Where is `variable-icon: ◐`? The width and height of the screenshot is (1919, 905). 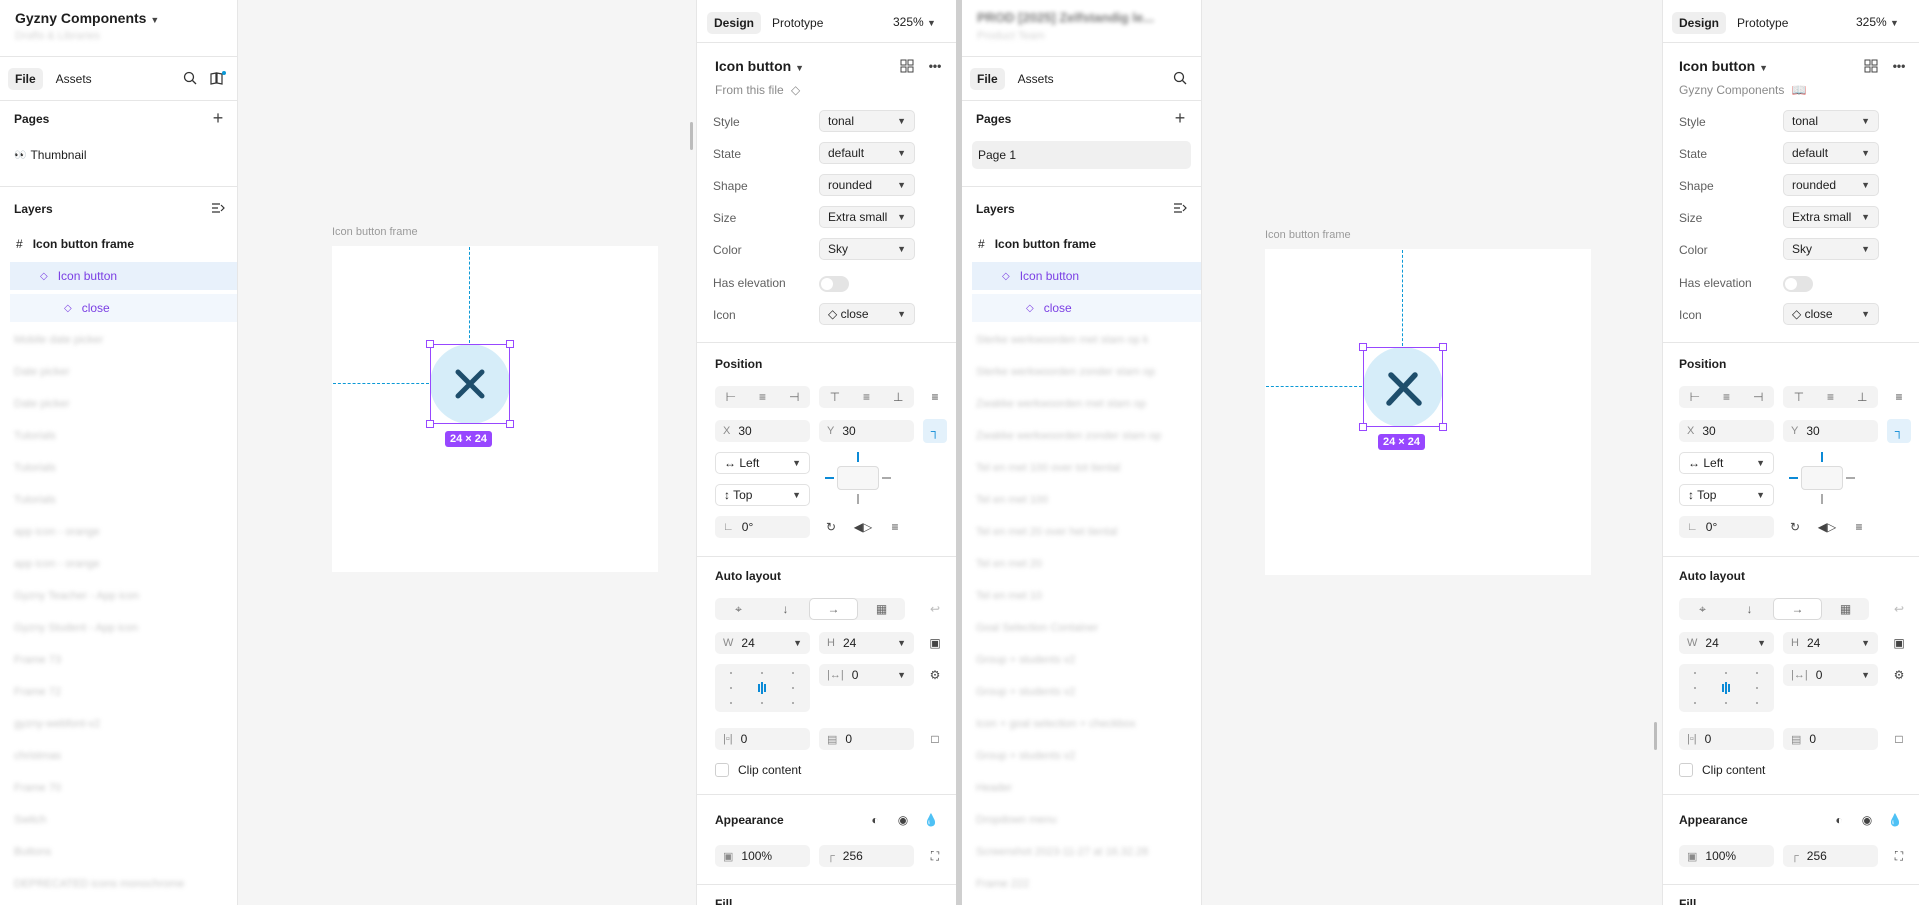 variable-icon: ◐ is located at coordinates (1839, 820).